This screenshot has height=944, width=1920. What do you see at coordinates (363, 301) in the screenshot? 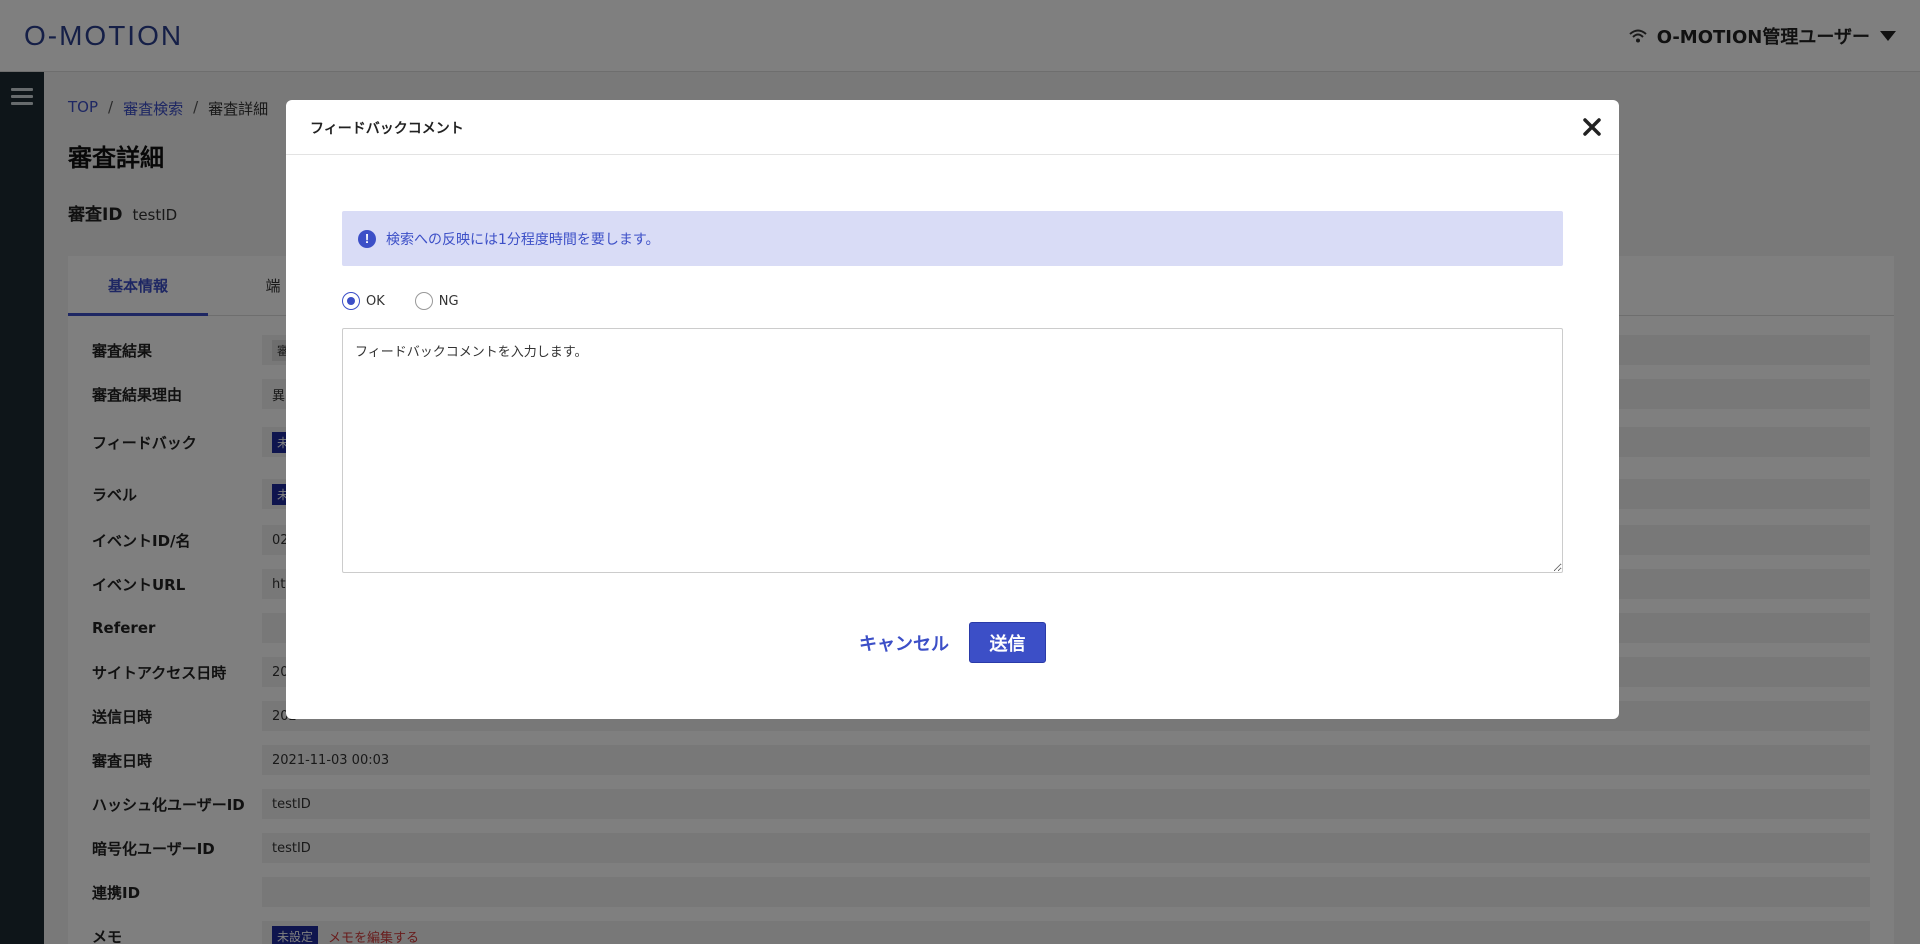
I see `radio-ok: OK` at bounding box center [363, 301].